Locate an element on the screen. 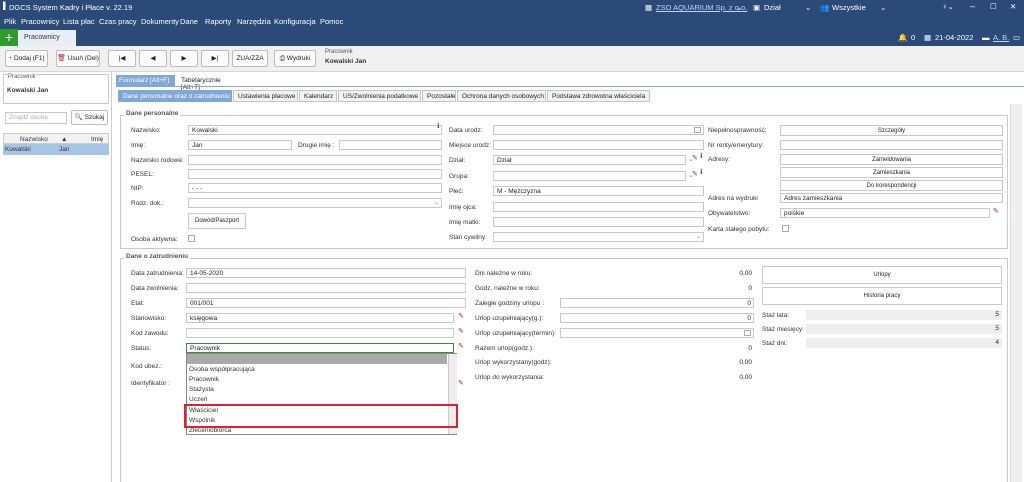 This screenshot has height=482, width=1024. id-passport-button: Dowód/Paszport is located at coordinates (217, 221).